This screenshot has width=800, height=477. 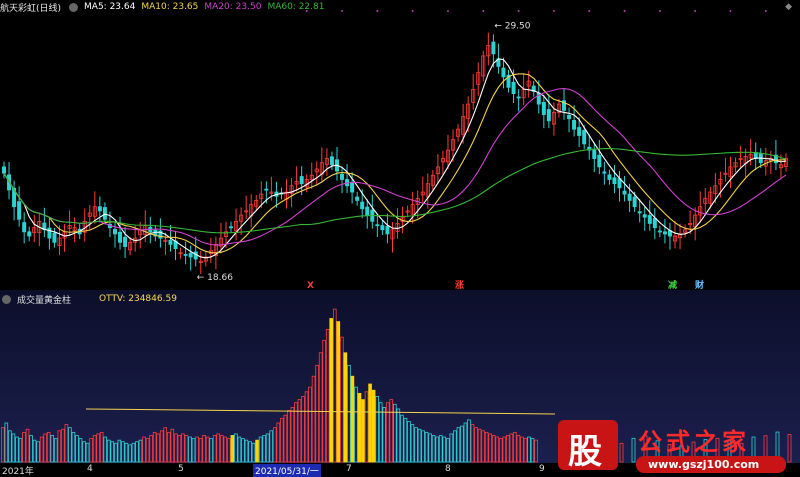 I want to click on indicator-settings-icon, so click(x=6, y=299).